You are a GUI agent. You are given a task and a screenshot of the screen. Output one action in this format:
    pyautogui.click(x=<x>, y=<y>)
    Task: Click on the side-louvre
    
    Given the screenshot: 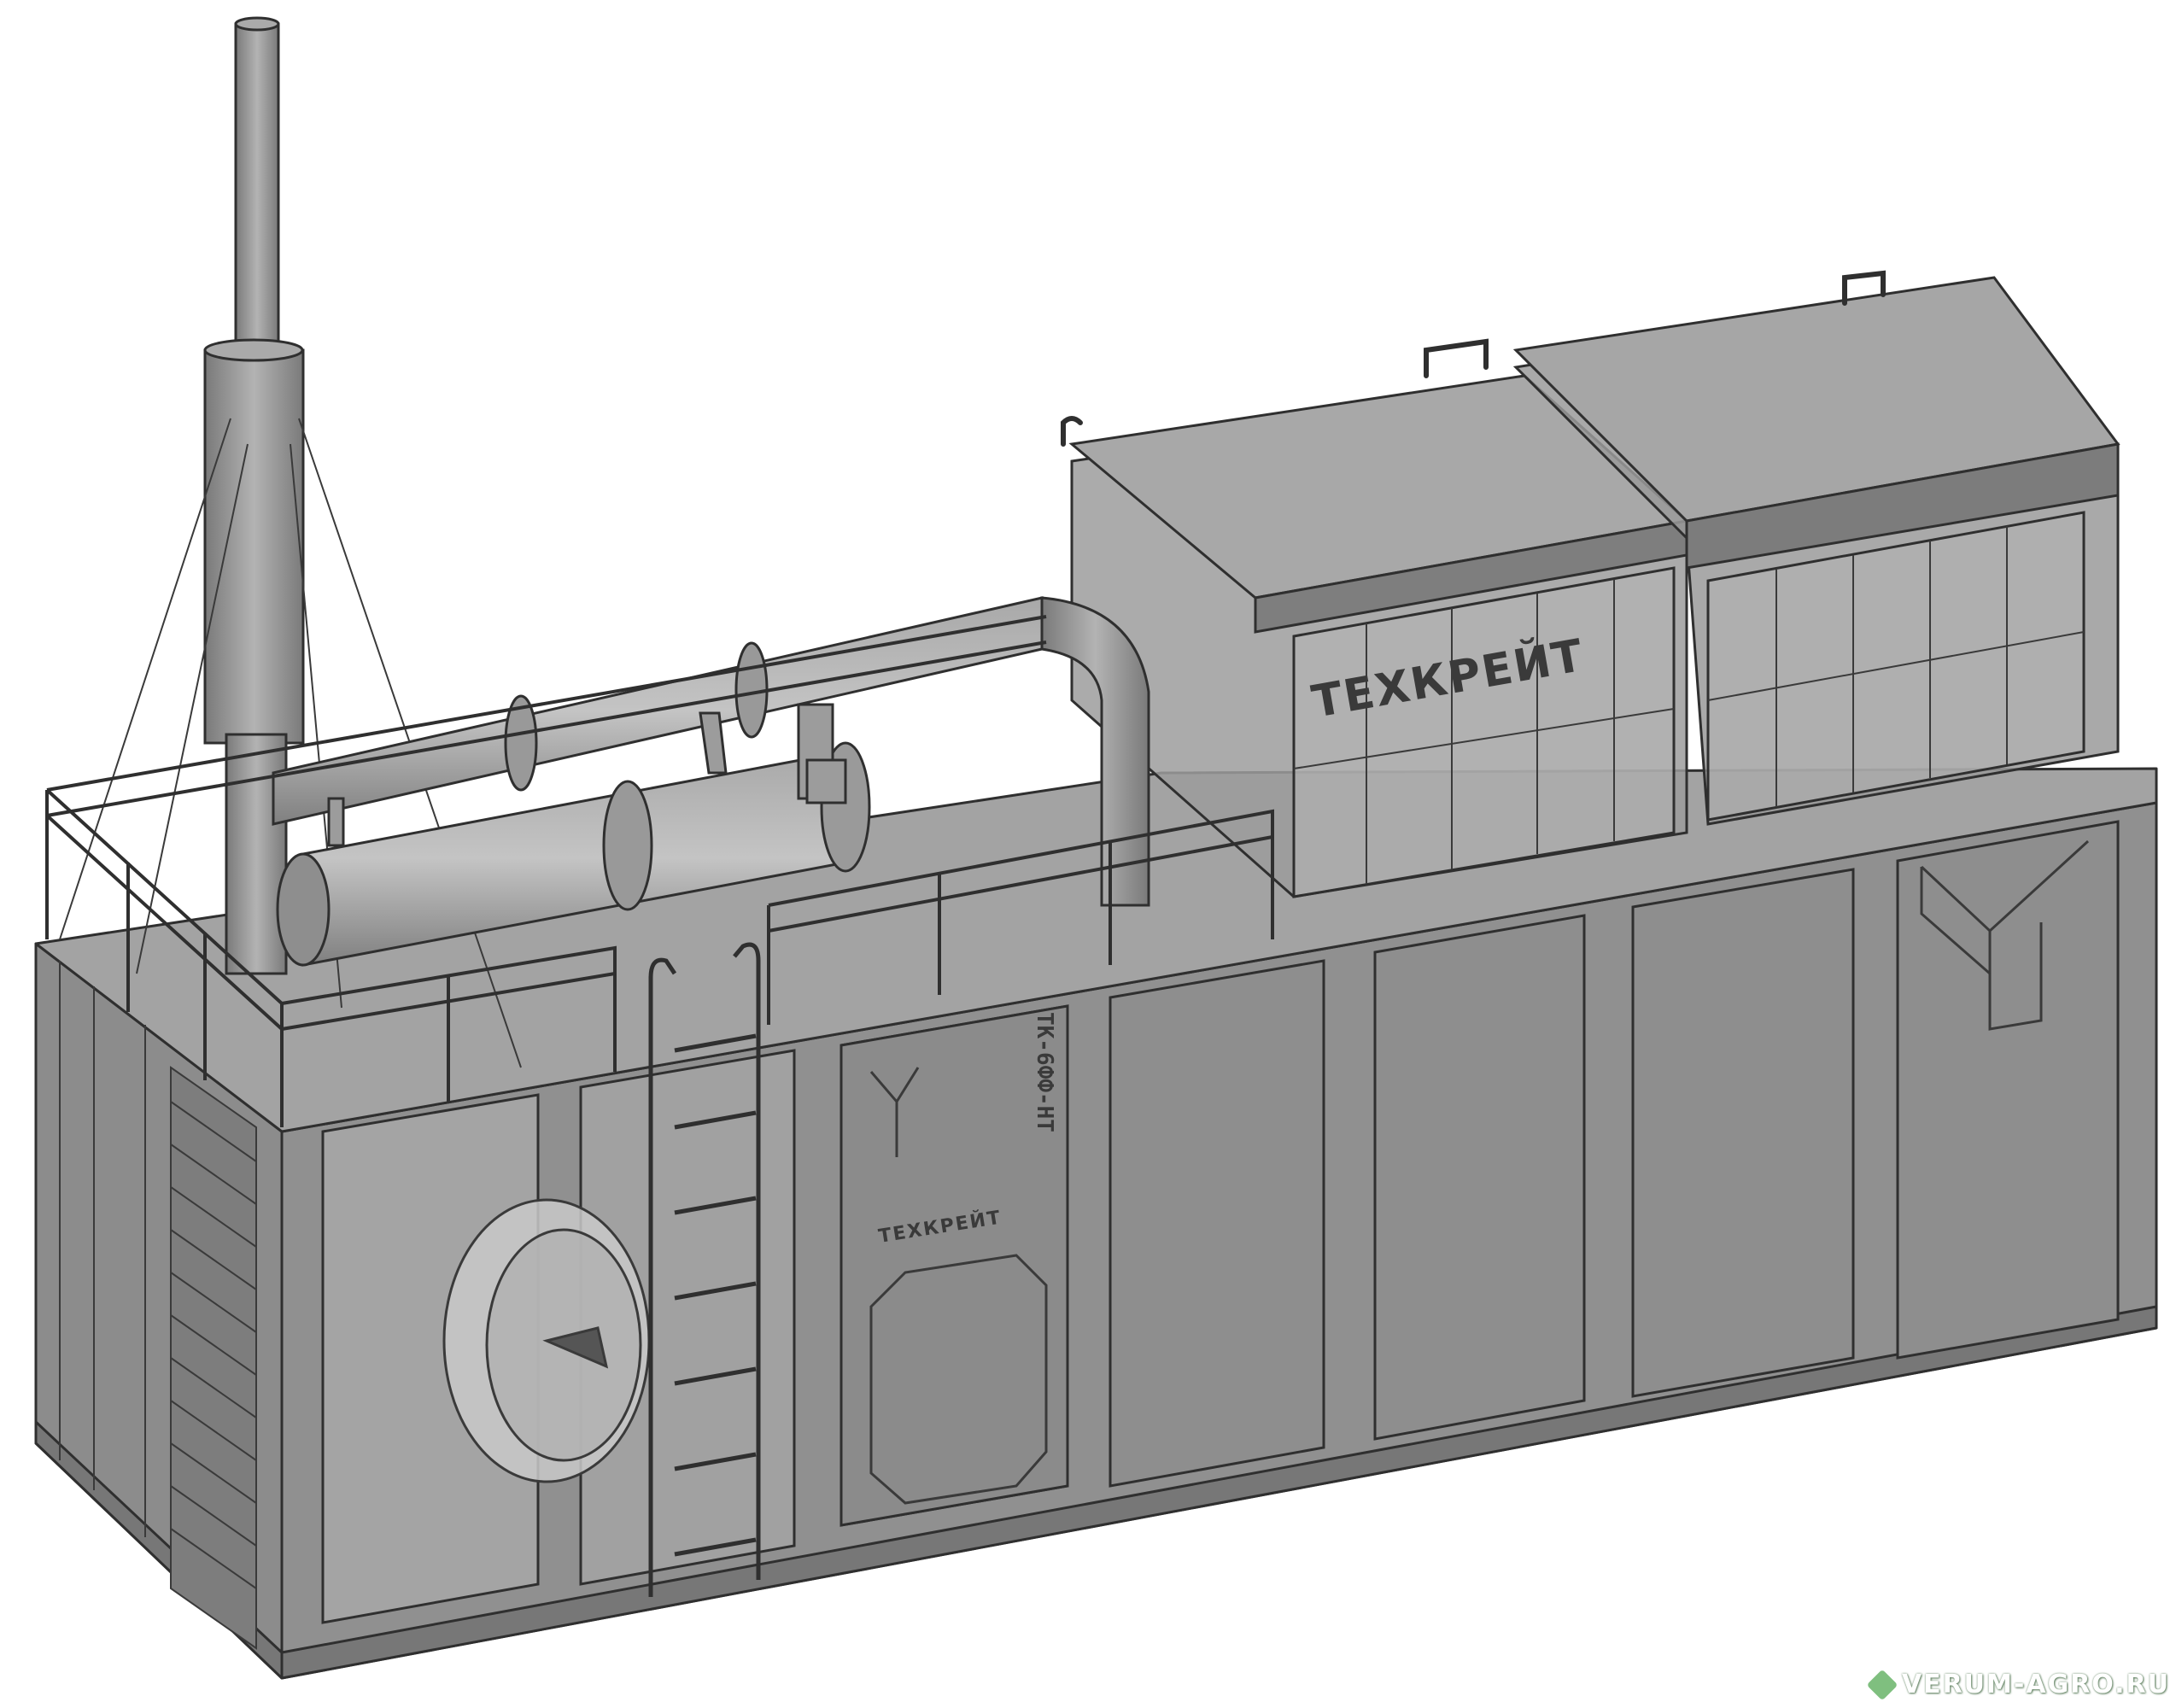 What is the action you would take?
    pyautogui.click(x=213, y=1358)
    